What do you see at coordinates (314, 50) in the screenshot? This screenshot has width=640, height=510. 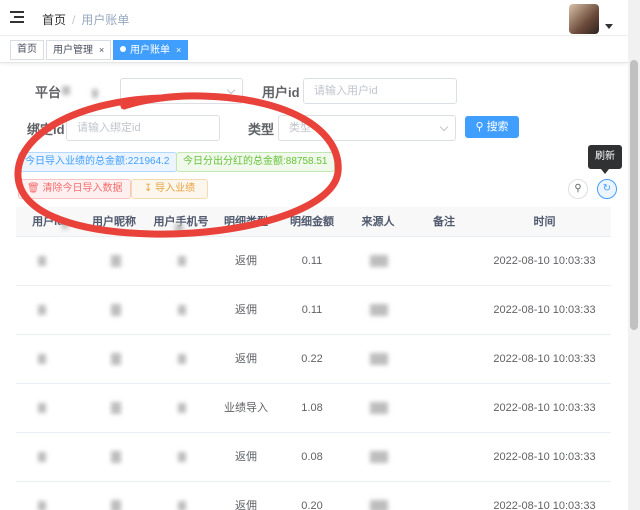 I see `tags-view: 首页 用户管理 × 用户账单 ×` at bounding box center [314, 50].